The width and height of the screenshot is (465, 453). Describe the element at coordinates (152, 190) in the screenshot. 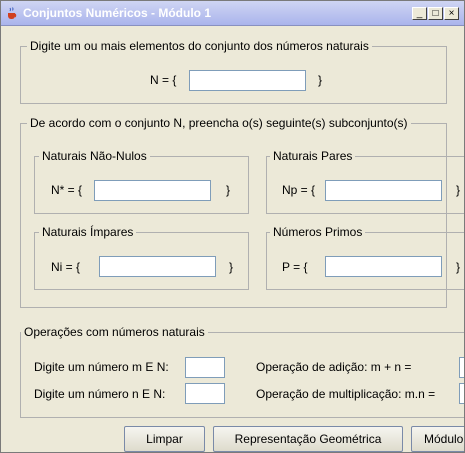

I see `nao-nulos-input` at that location.